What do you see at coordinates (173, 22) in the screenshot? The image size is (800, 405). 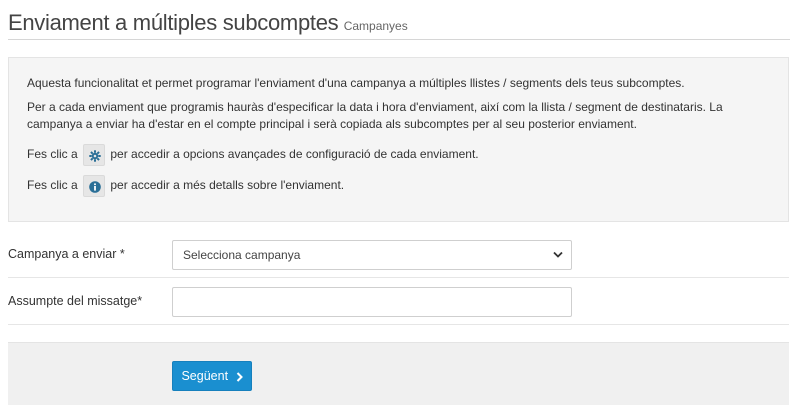 I see `page-title: Enviament a múltiples subcomptes` at bounding box center [173, 22].